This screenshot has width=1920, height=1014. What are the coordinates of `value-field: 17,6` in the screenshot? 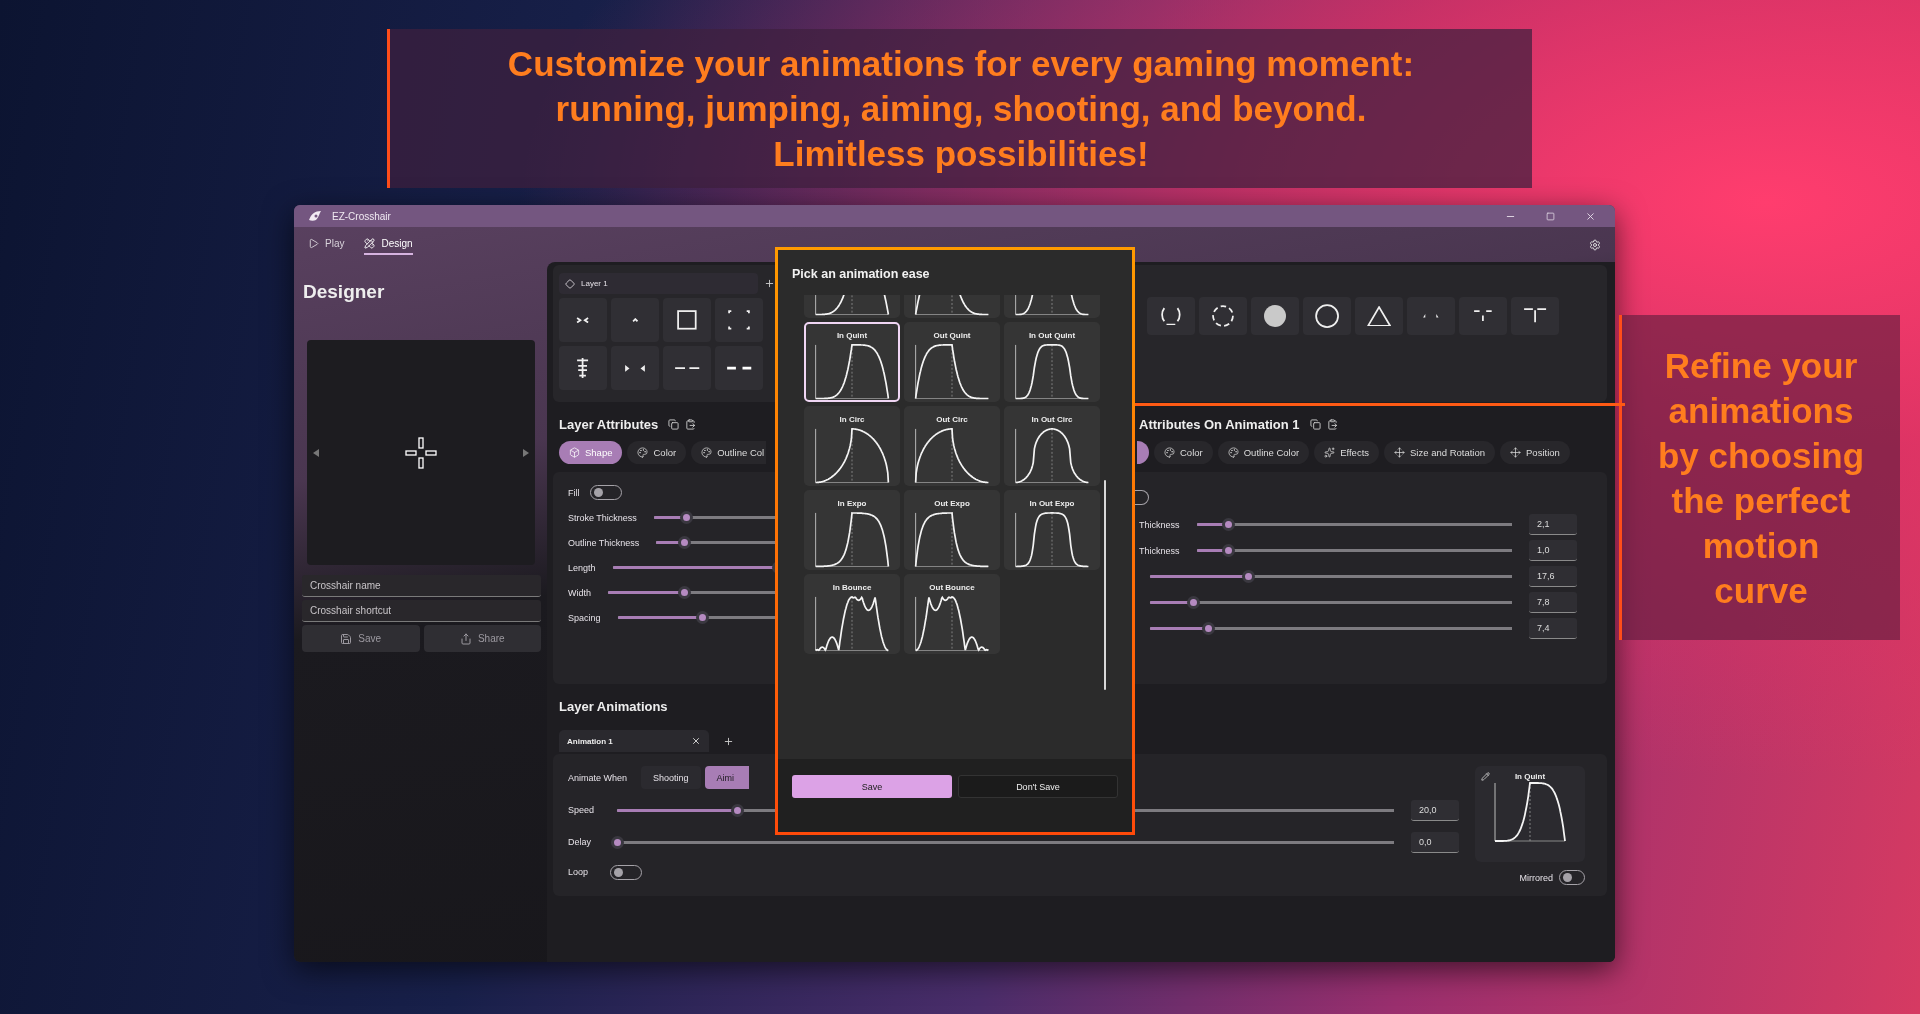 It's located at (1553, 576).